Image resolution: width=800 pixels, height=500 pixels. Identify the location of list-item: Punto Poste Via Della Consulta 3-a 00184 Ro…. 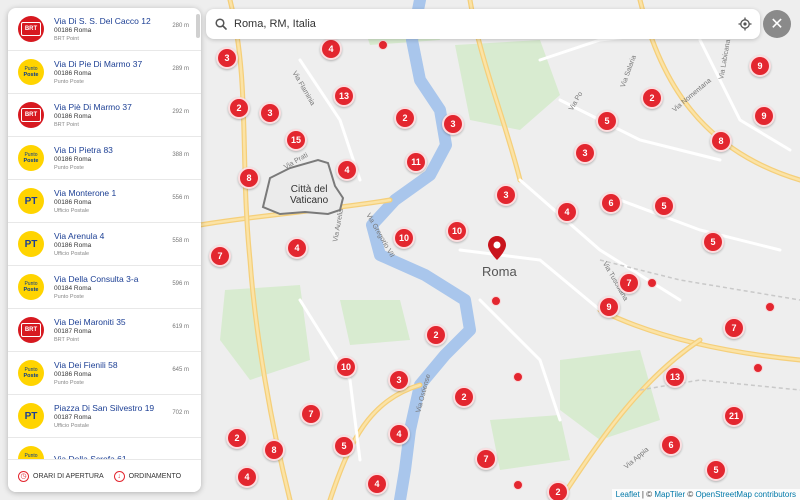
(104, 287).